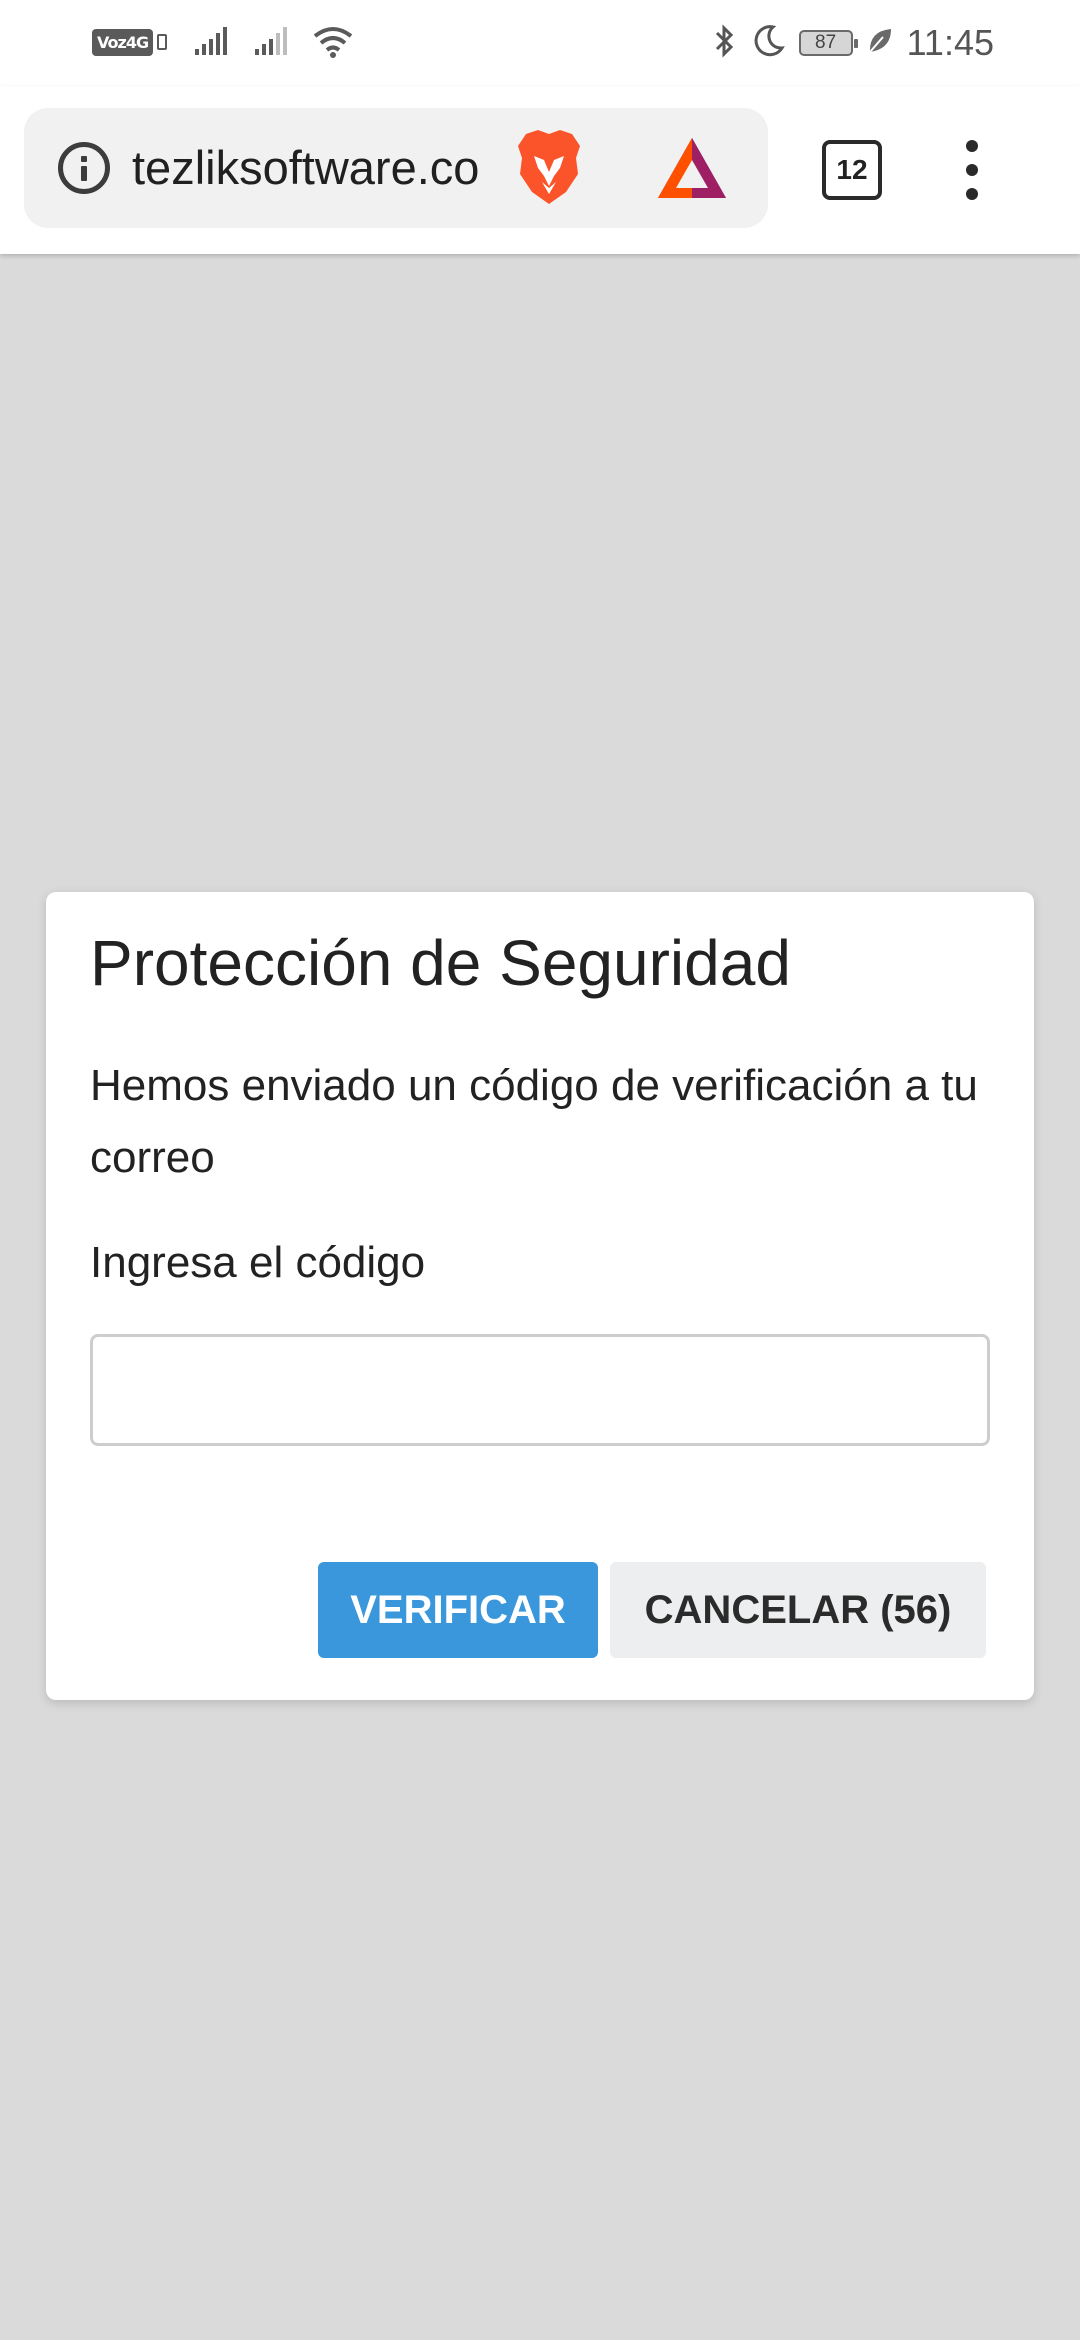  I want to click on info-icon, so click(84, 168).